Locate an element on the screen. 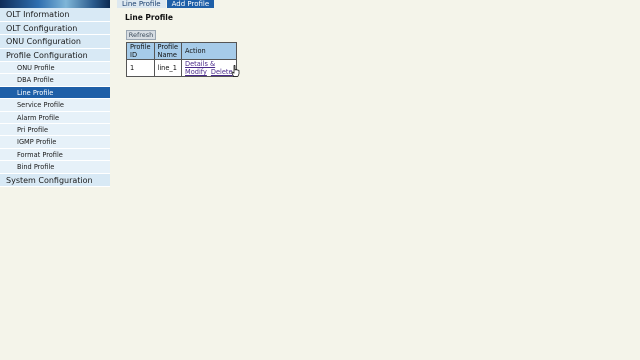 Image resolution: width=640 pixels, height=360 pixels. sidebar-item-pri-profile: Pri Profile is located at coordinates (55, 130).